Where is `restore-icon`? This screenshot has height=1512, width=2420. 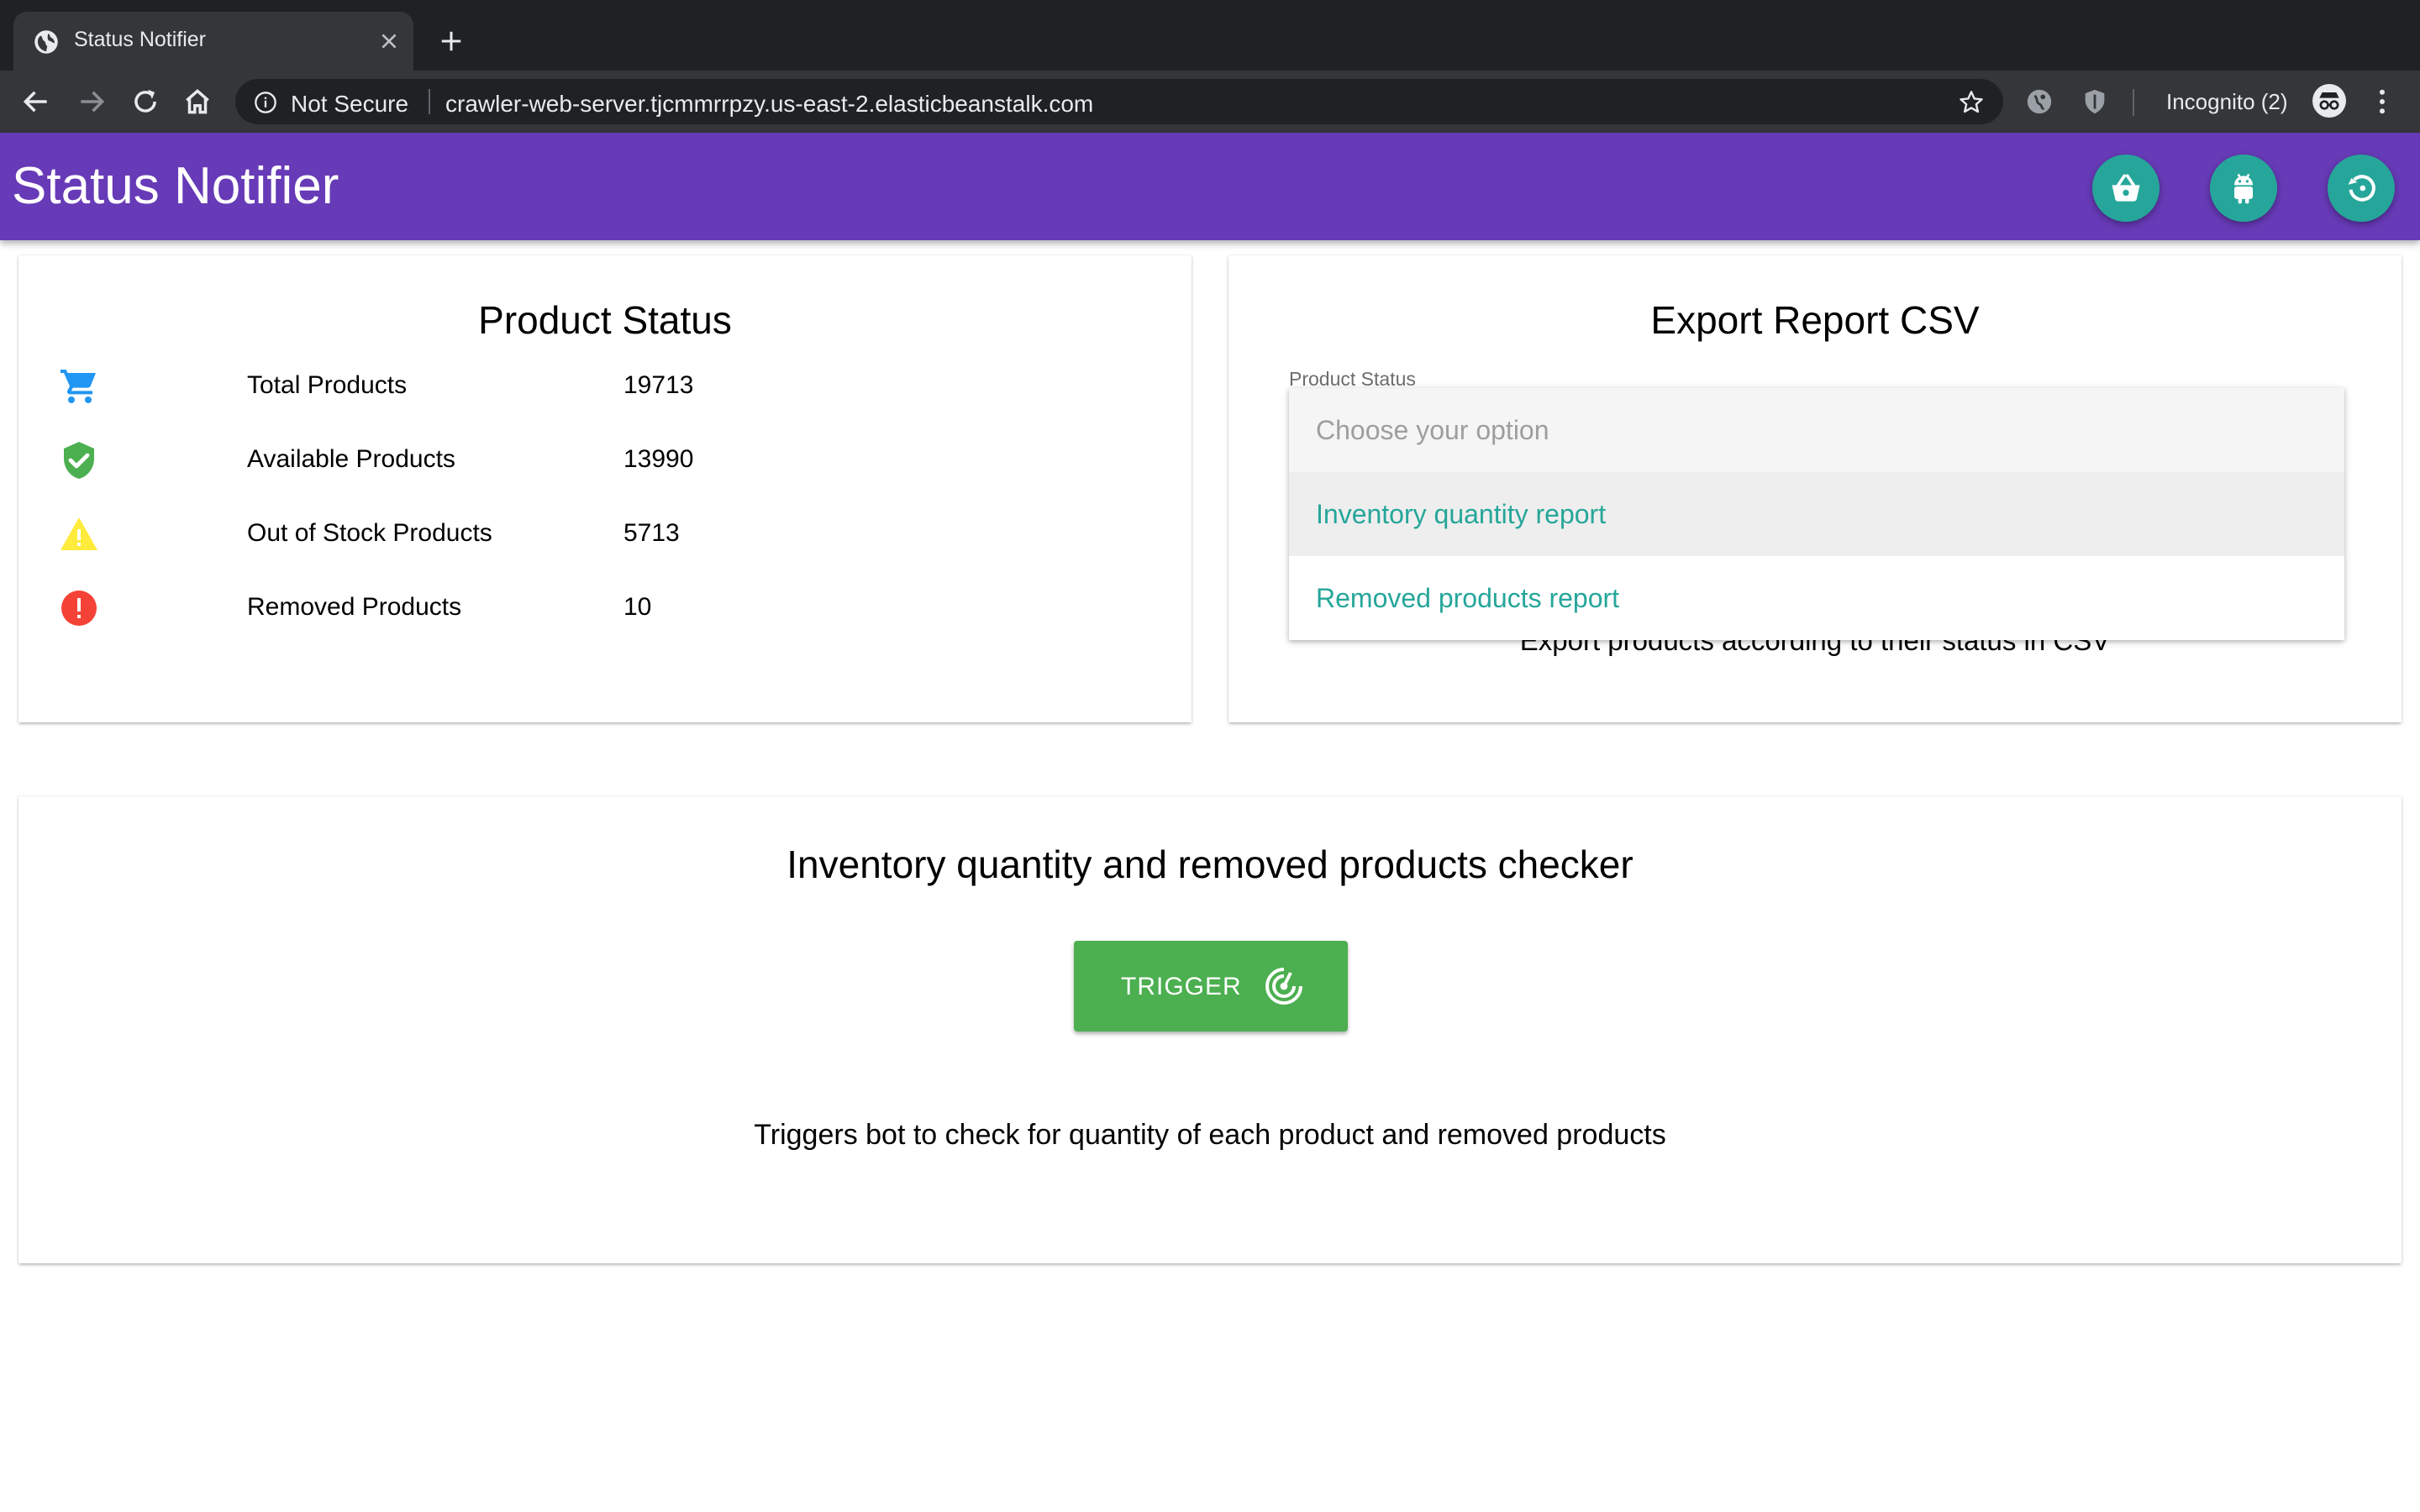 restore-icon is located at coordinates (2361, 188).